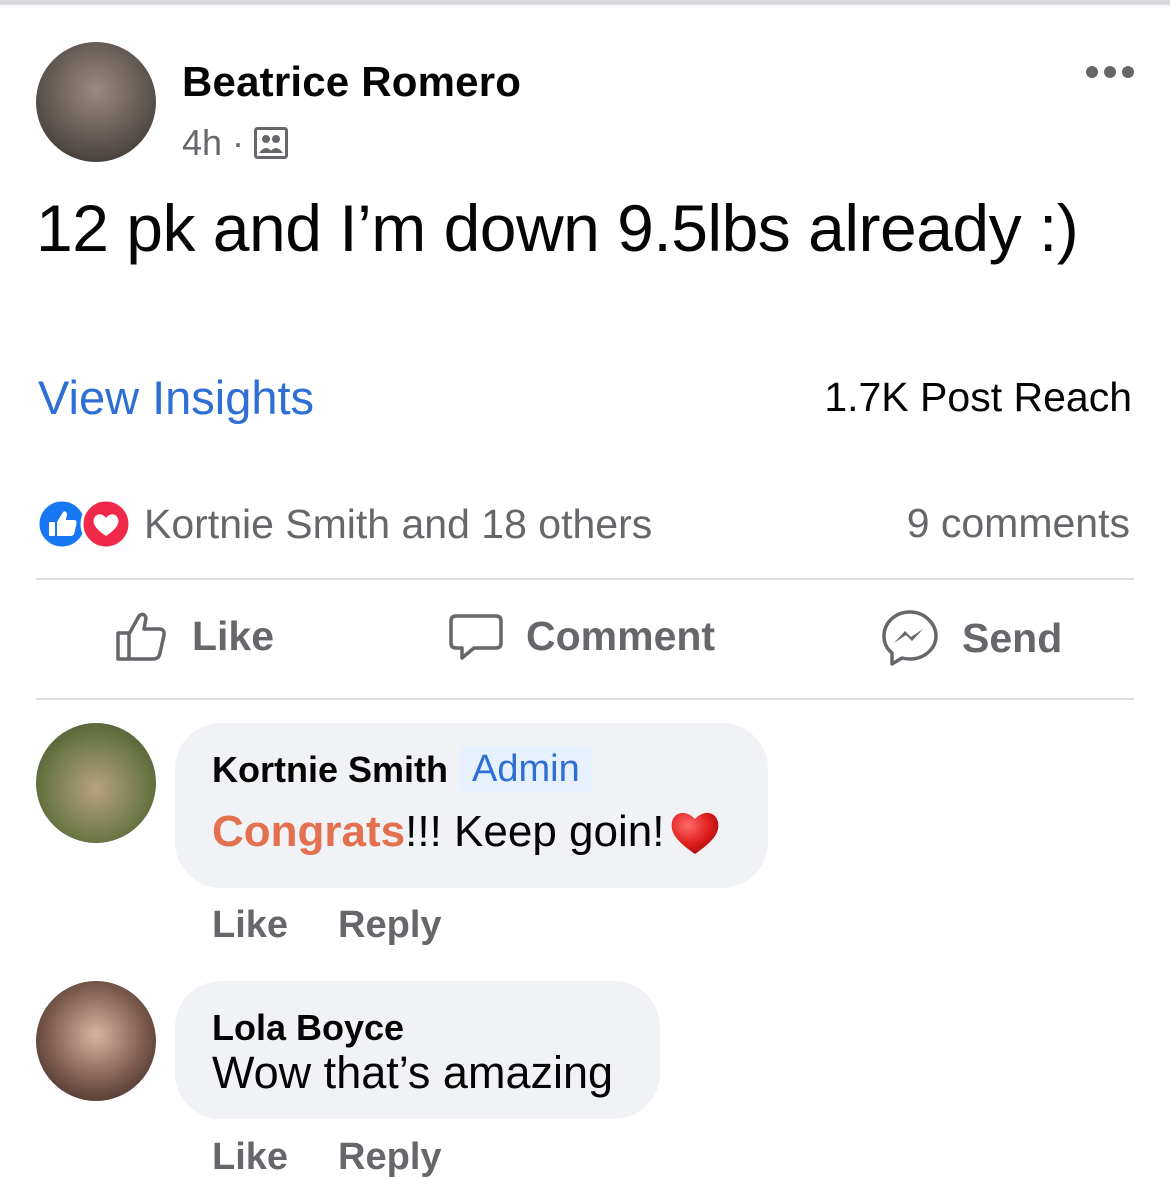 This screenshot has height=1179, width=1170. Describe the element at coordinates (621, 635) in the screenshot. I see `comment-label: Comment` at that location.